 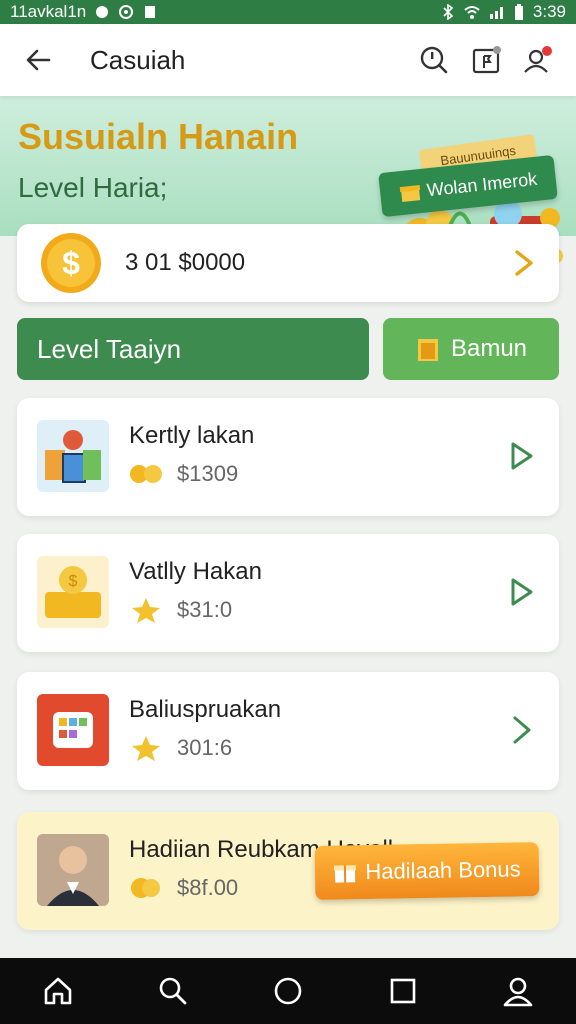 I want to click on flag-button, so click(x=486, y=60).